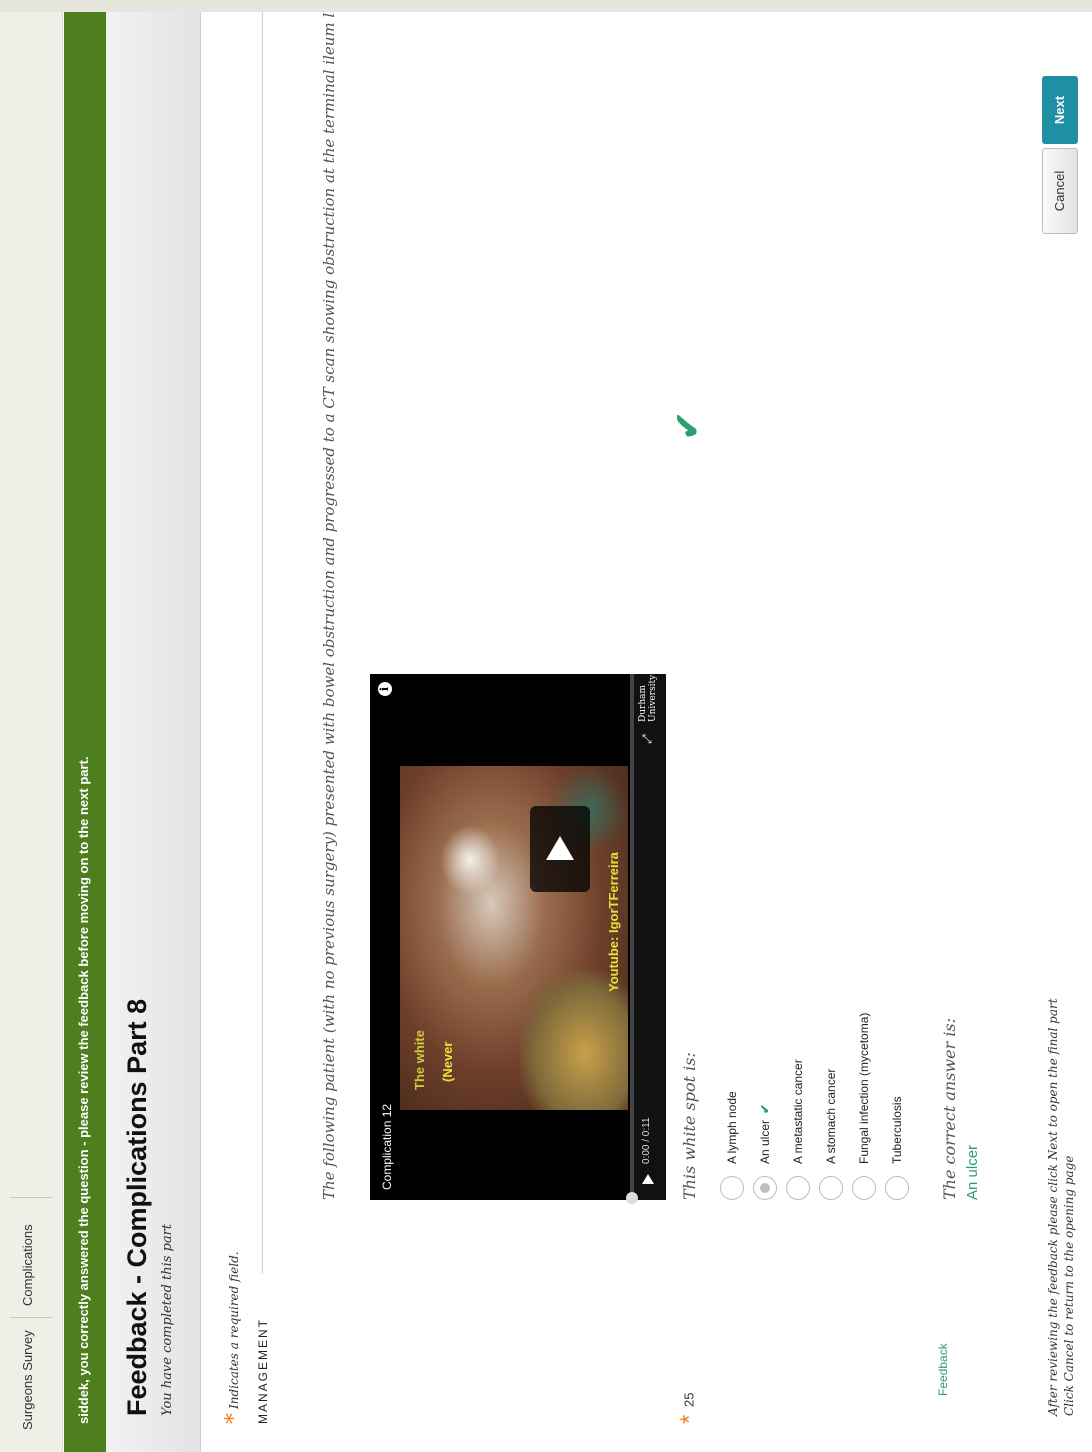 This screenshot has width=1092, height=1452. Describe the element at coordinates (1060, 110) in the screenshot. I see `next-button: Next` at that location.